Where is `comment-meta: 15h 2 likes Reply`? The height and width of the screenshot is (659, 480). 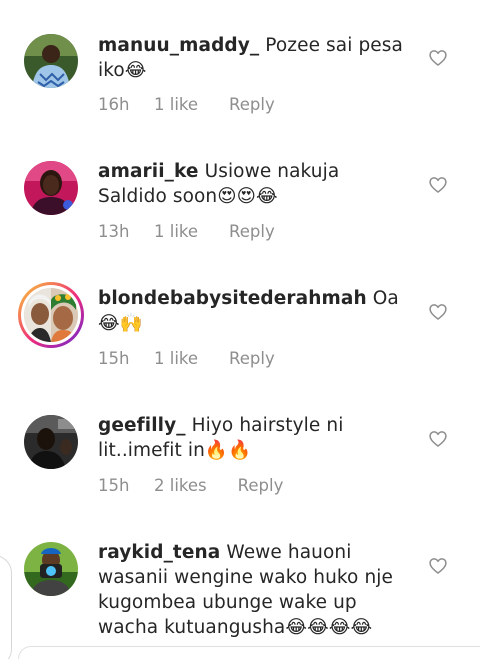
comment-meta: 15h 2 likes Reply is located at coordinates (190, 485).